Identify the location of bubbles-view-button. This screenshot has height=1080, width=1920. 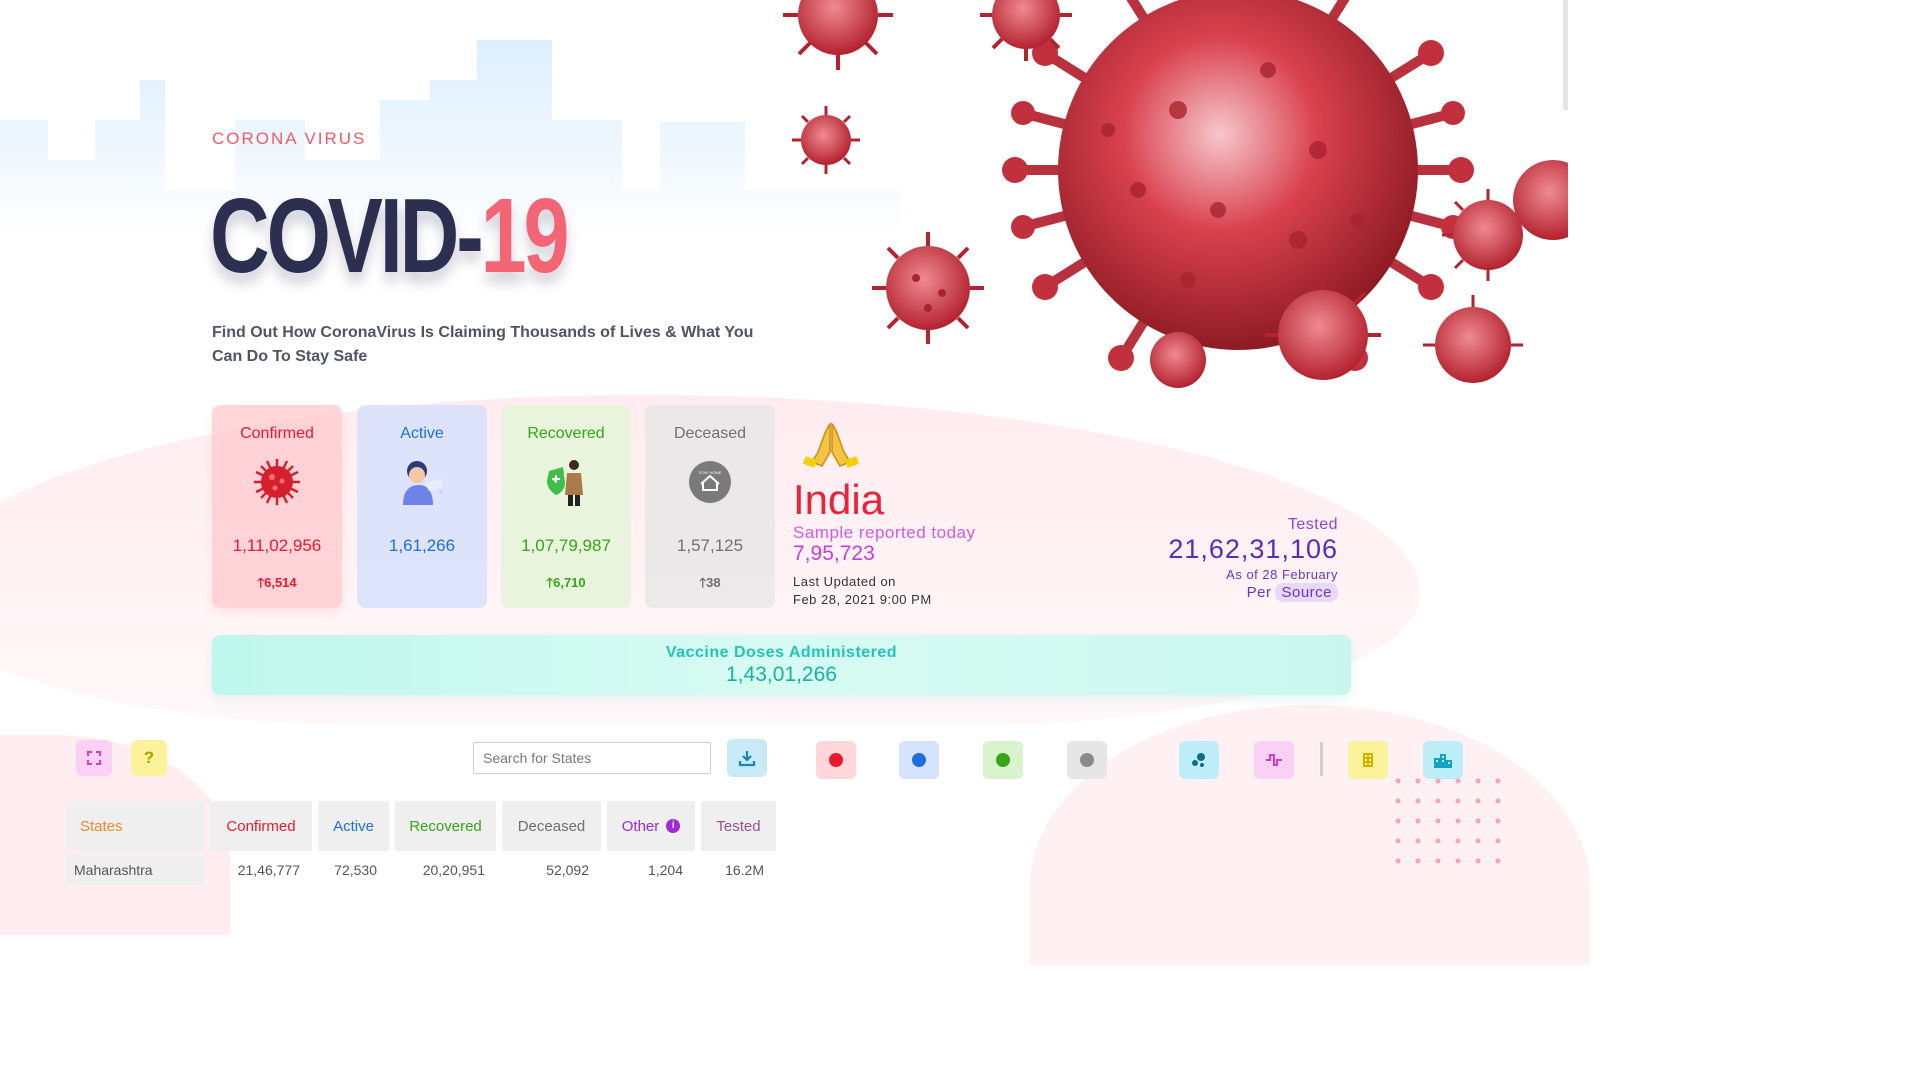
(1199, 760).